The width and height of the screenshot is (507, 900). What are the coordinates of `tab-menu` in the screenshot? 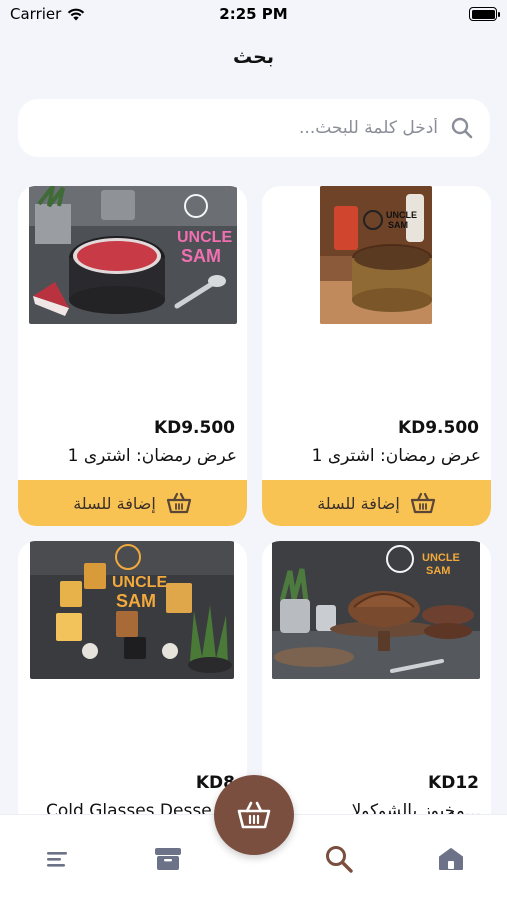 It's located at (57, 859).